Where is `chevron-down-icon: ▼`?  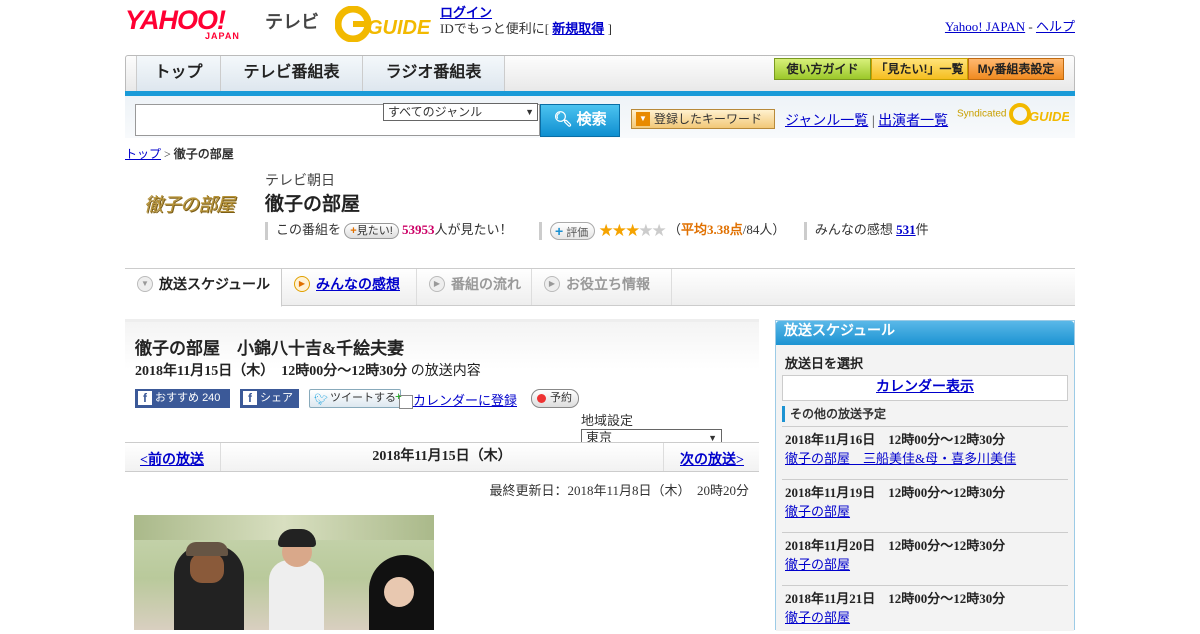 chevron-down-icon: ▼ is located at coordinates (529, 112).